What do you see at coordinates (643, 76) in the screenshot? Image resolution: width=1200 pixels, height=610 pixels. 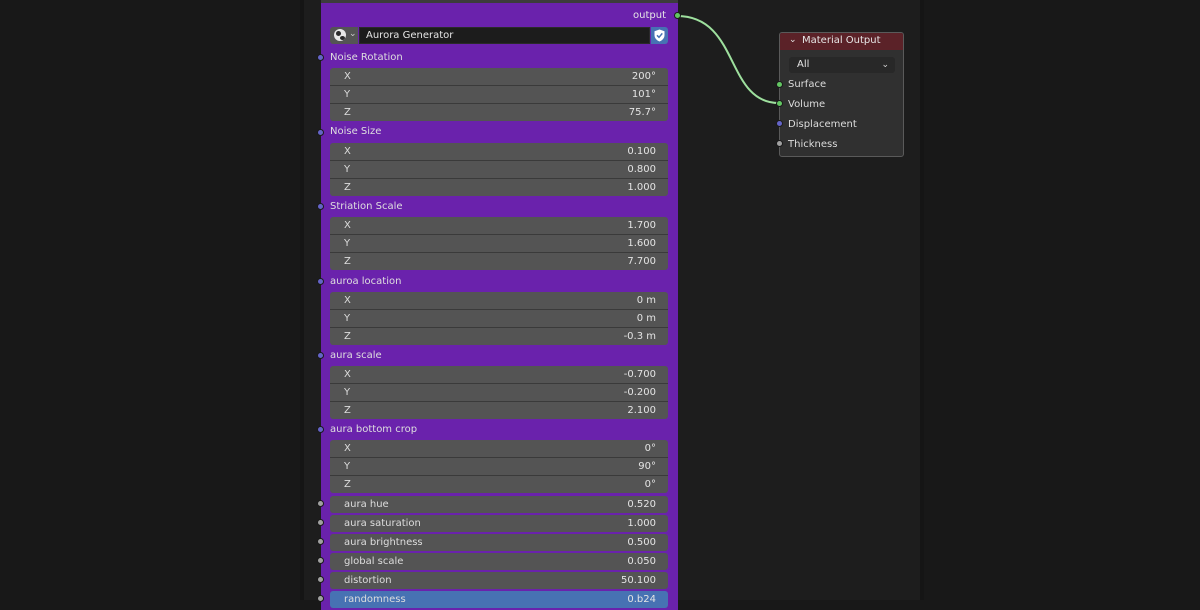 I see `value: 200°` at bounding box center [643, 76].